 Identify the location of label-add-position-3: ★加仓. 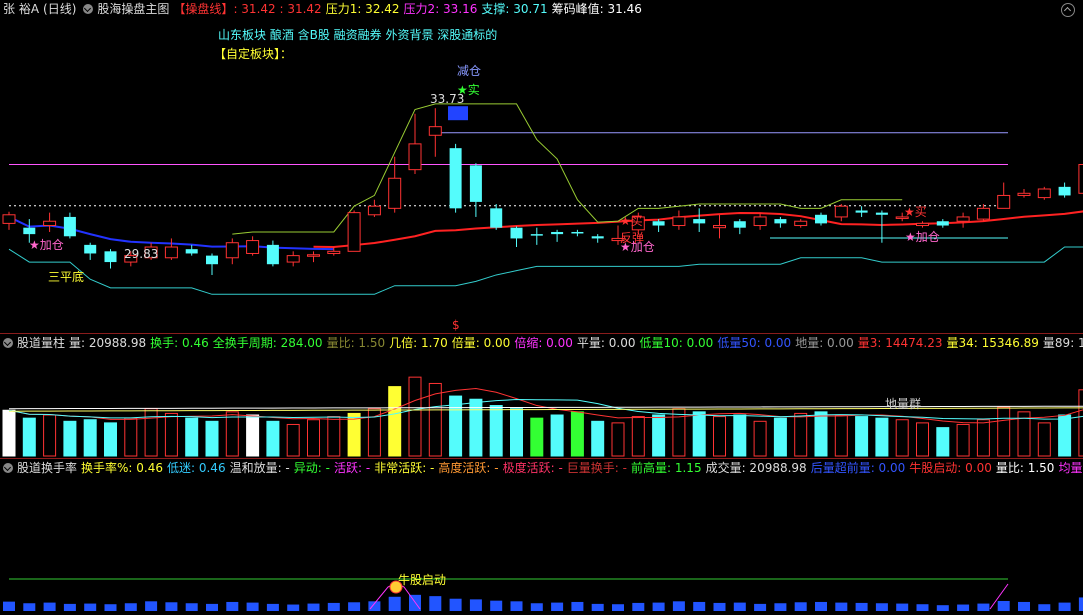
(922, 237).